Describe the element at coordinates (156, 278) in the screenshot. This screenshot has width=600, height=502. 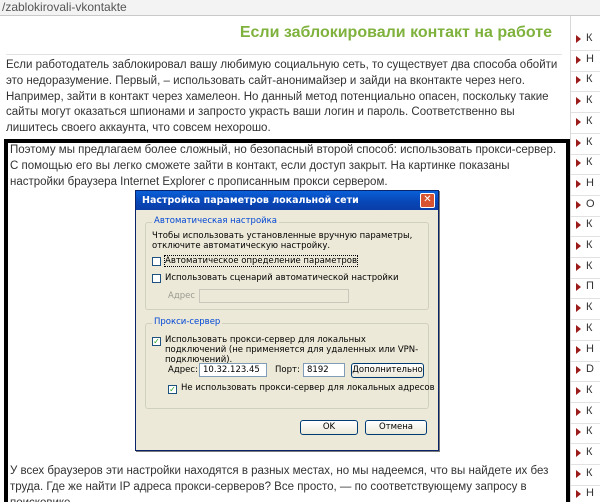
I see `auto-script-checkbox` at that location.